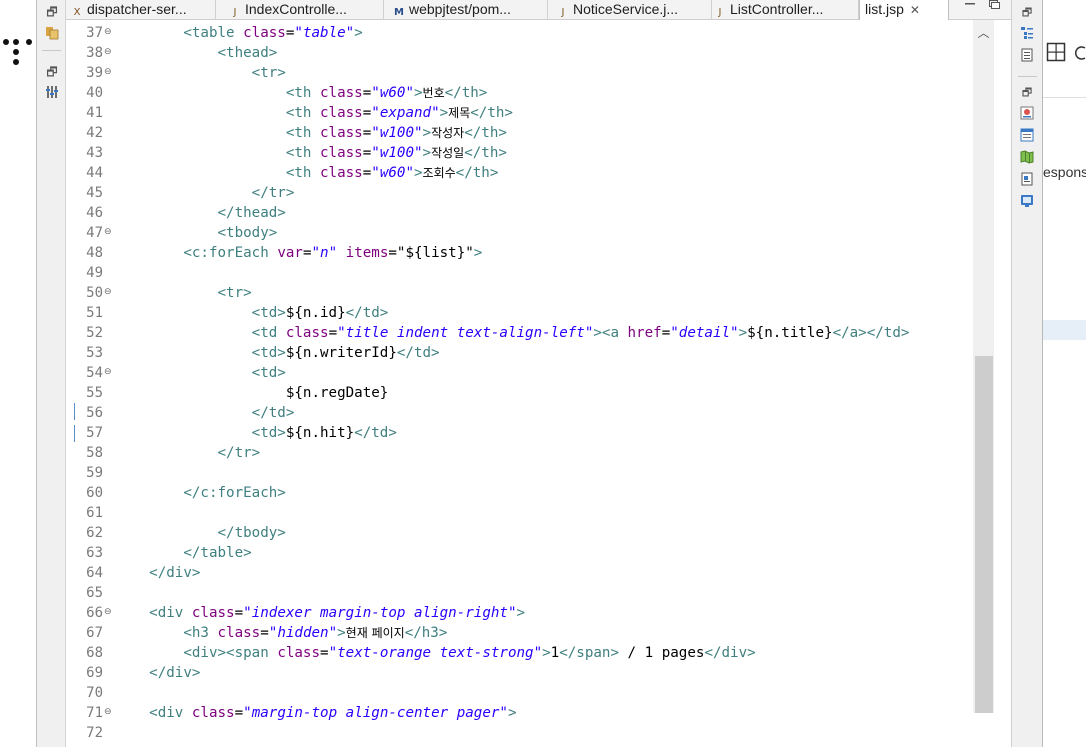 The height and width of the screenshot is (747, 1086). Describe the element at coordinates (314, 113) in the screenshot. I see `code-line: <th class="expand">제목</th>` at that location.